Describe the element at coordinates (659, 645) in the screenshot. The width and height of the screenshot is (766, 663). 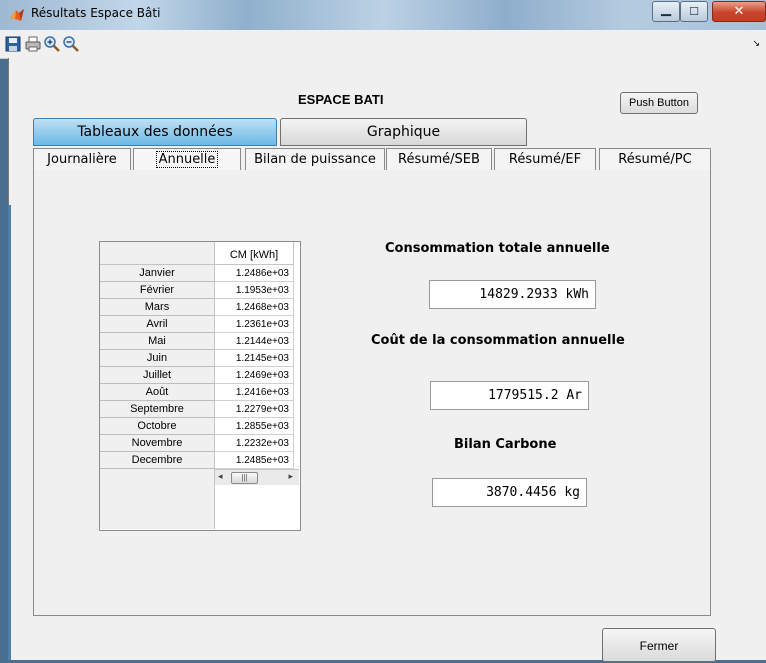
I see `close-button: Fermer` at that location.